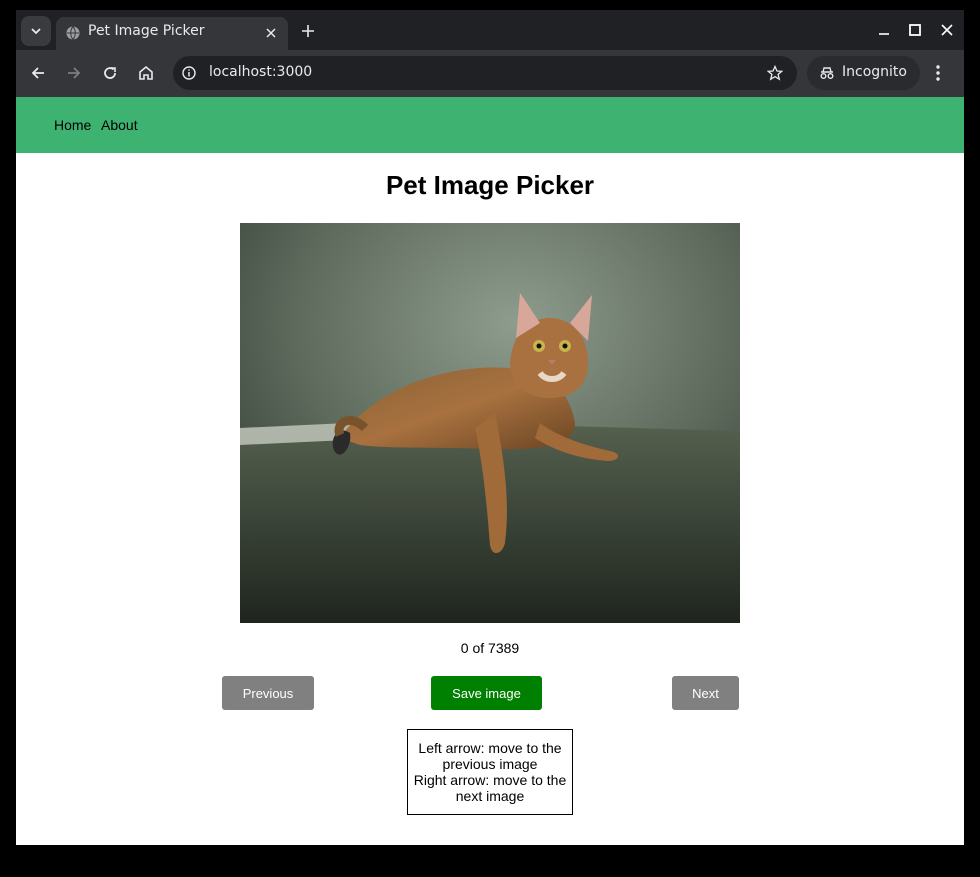 The width and height of the screenshot is (980, 877). Describe the element at coordinates (490, 30) in the screenshot. I see `tab-strip: Pet Image Picker` at that location.